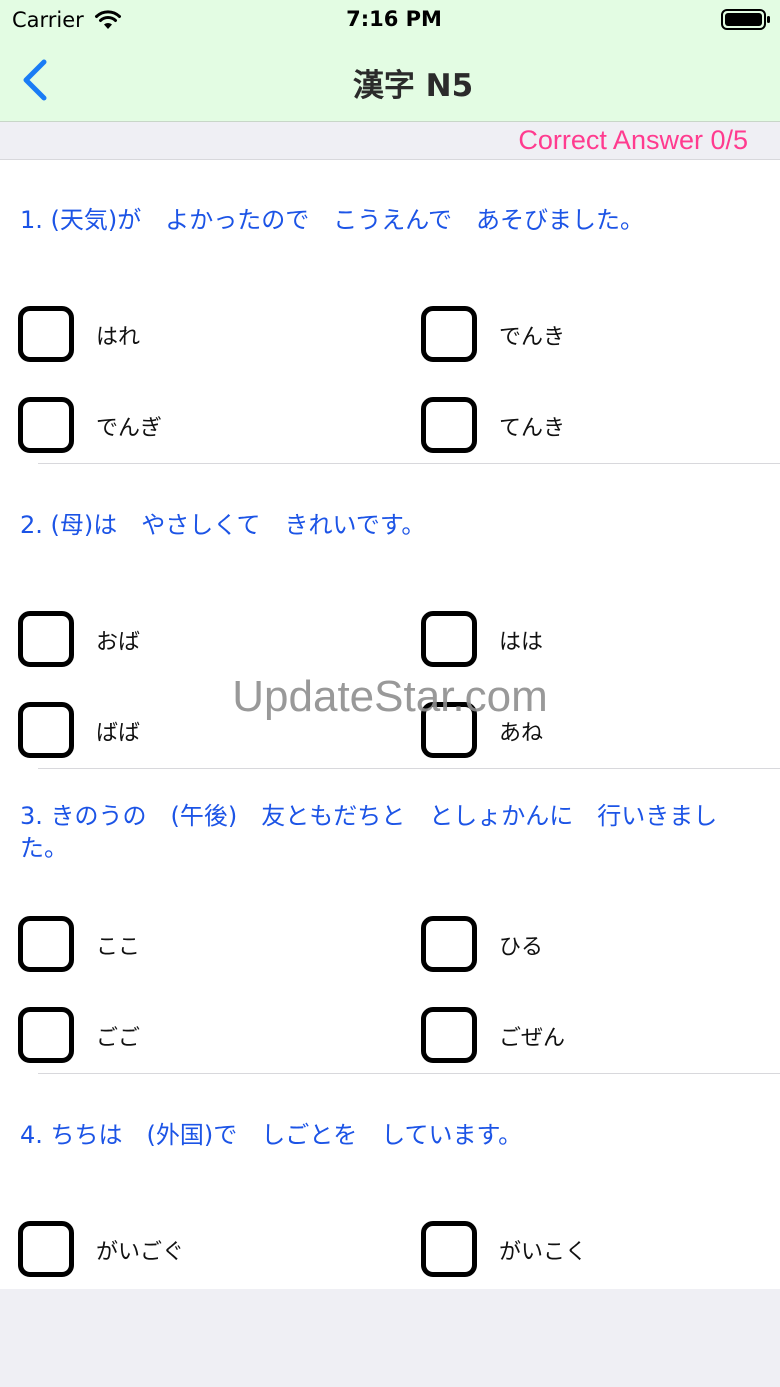  I want to click on option-label: ひる, so click(521, 947).